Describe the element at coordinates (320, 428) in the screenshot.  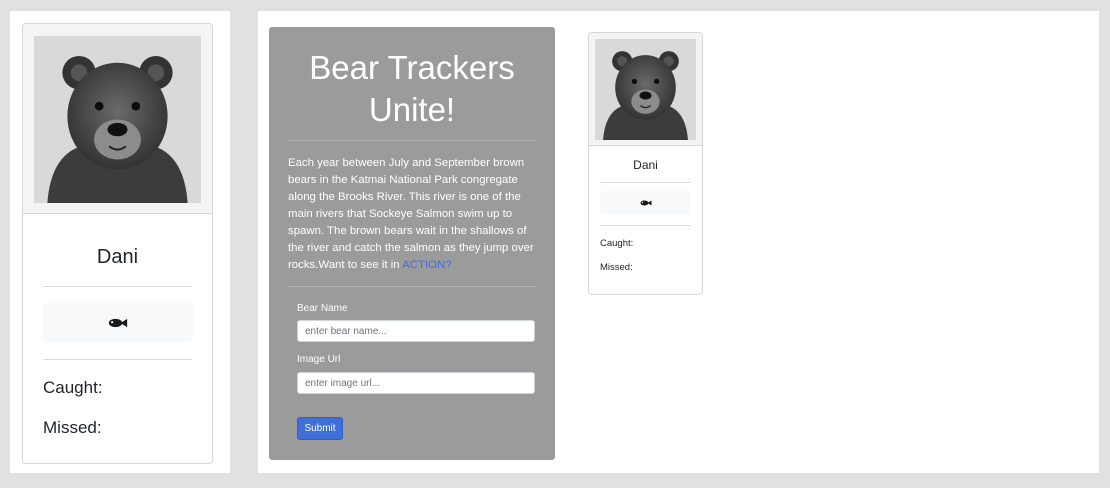
I see `submit-button: Submit` at that location.